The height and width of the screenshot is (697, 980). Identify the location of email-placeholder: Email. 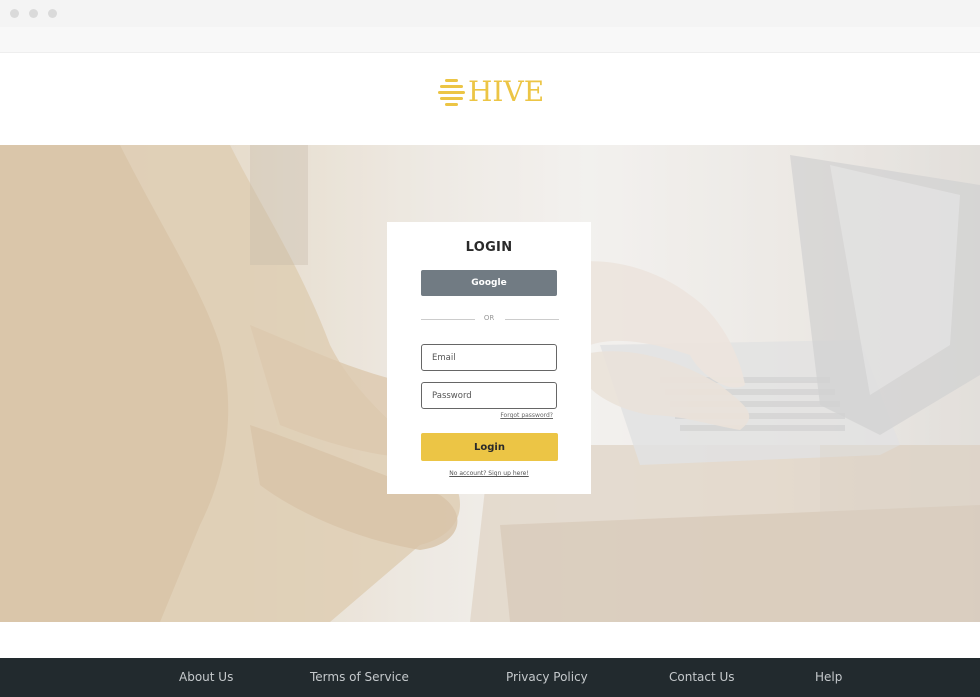
(444, 357).